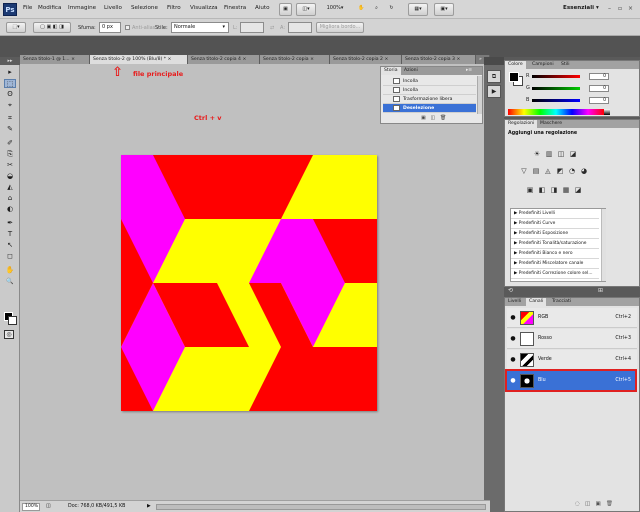 Image resolution: width=640 pixels, height=512 pixels. Describe the element at coordinates (494, 91) in the screenshot. I see `actions-panel-icon: ▶` at that location.